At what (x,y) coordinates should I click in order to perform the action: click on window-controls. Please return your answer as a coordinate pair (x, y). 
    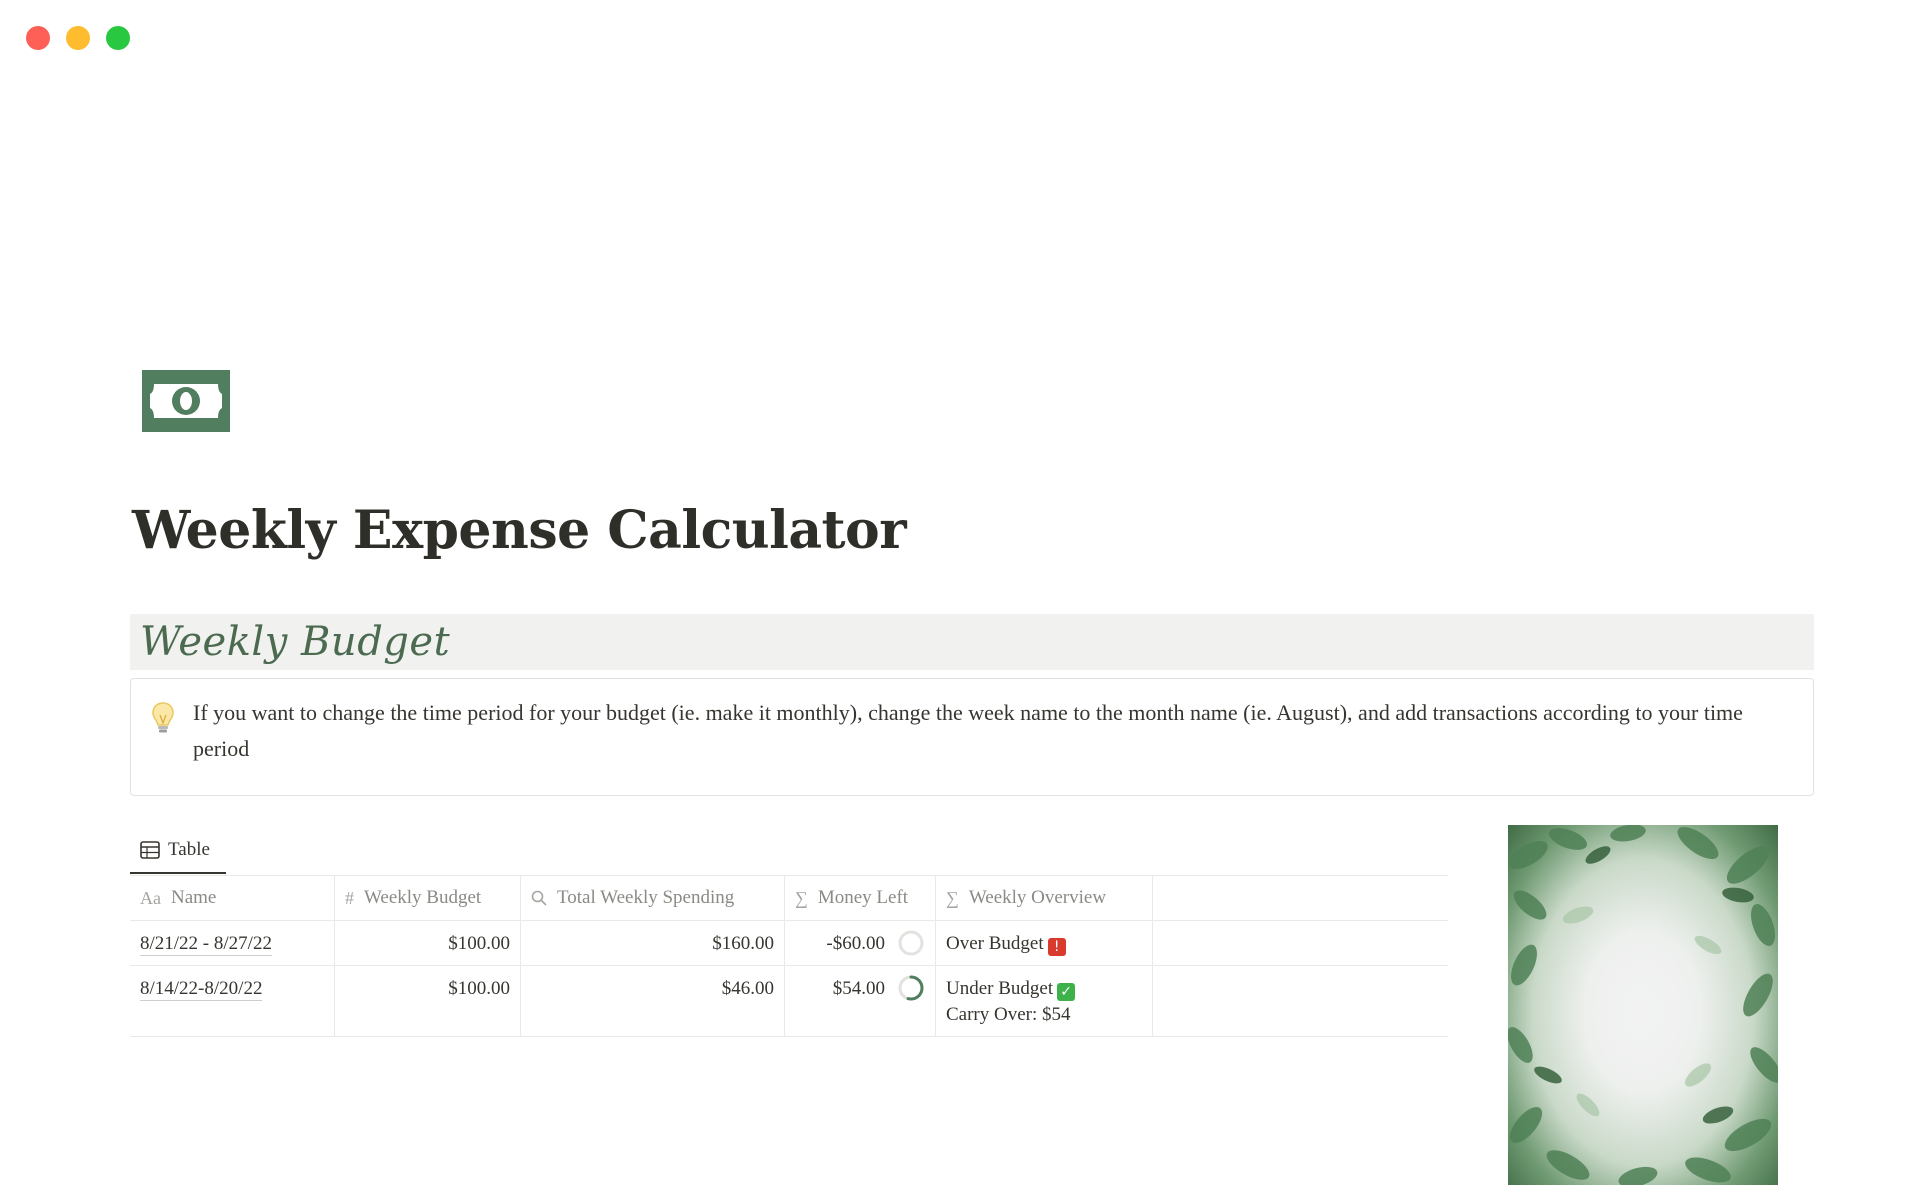
    Looking at the image, I should click on (78, 38).